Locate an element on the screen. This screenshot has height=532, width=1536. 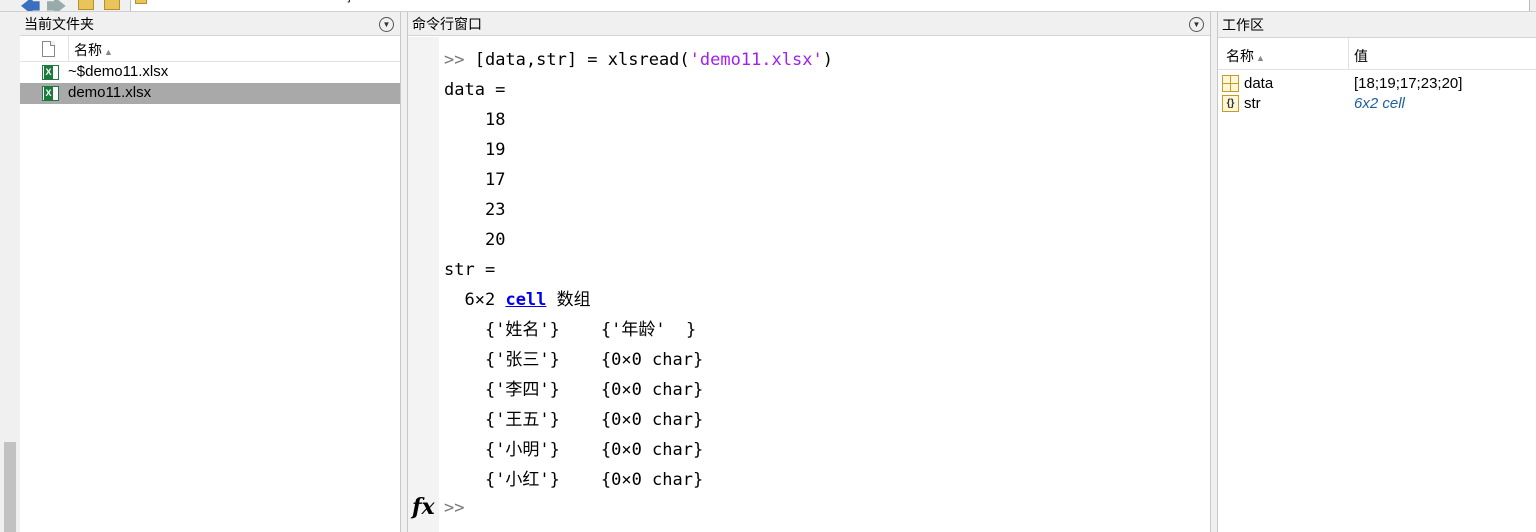
browse-folder-icon is located at coordinates (112, 5).